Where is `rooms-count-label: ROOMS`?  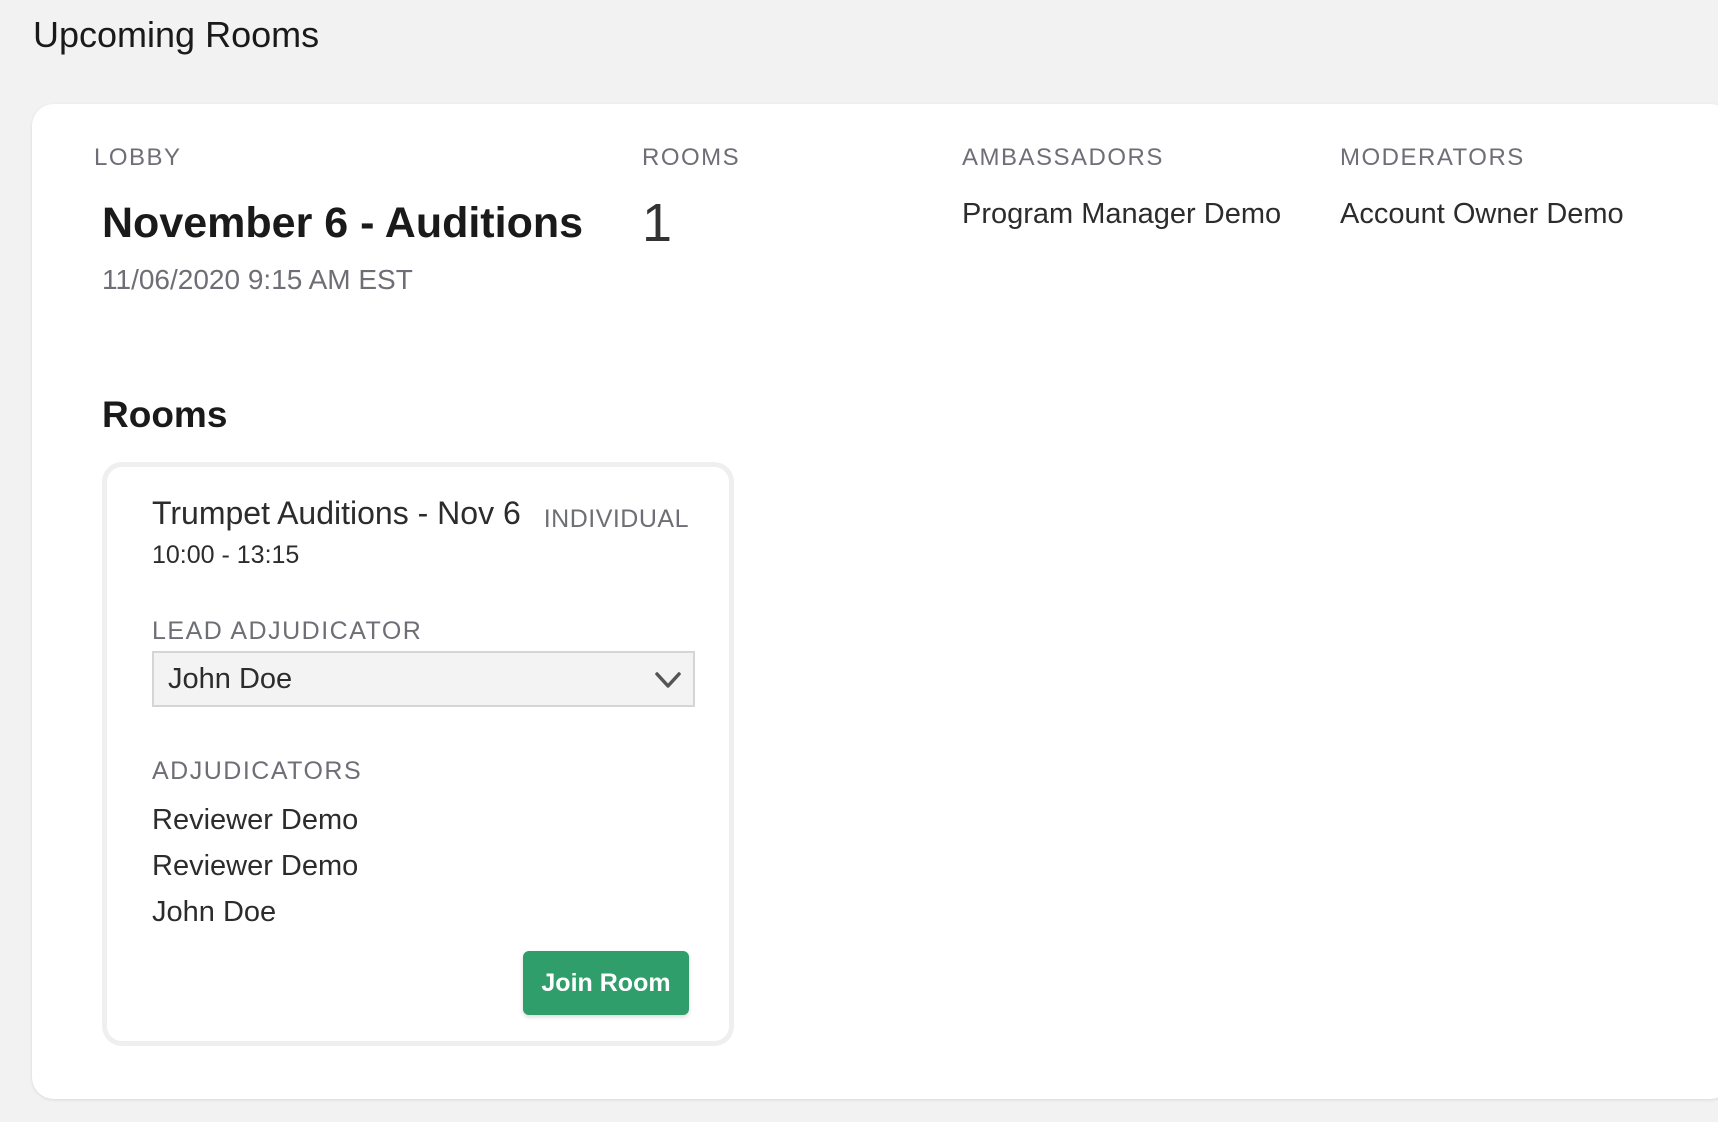 rooms-count-label: ROOMS is located at coordinates (691, 157).